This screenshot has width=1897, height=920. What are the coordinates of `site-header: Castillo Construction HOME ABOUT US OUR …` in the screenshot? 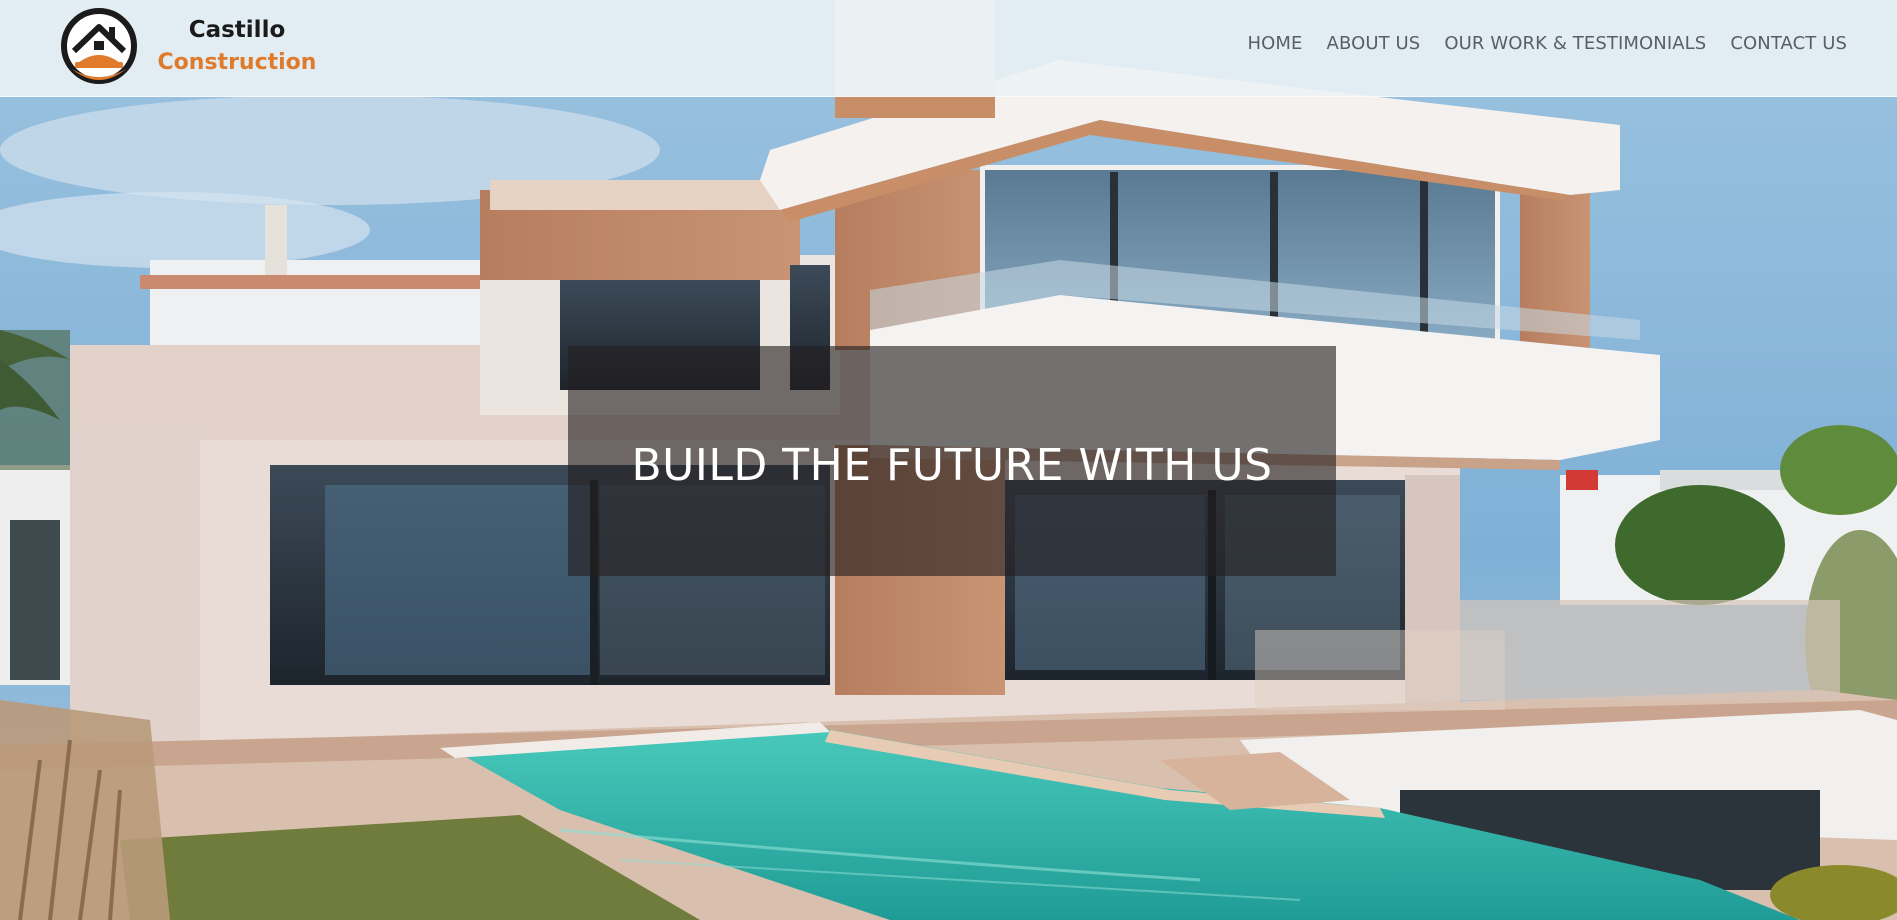 It's located at (948, 48).